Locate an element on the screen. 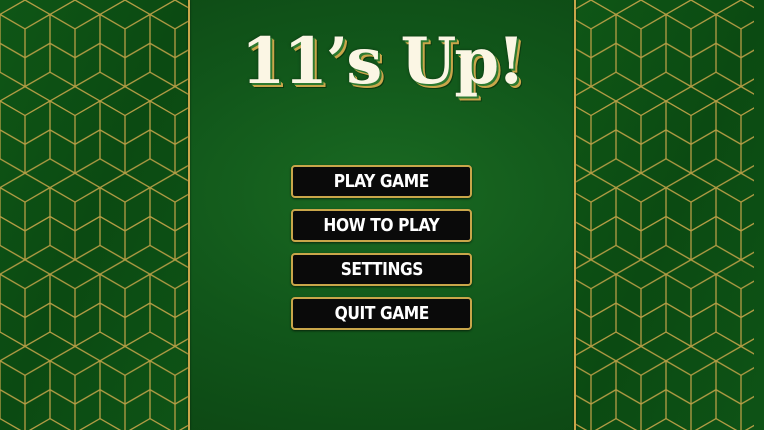  quit-game-label: QUIT GAME is located at coordinates (381, 313).